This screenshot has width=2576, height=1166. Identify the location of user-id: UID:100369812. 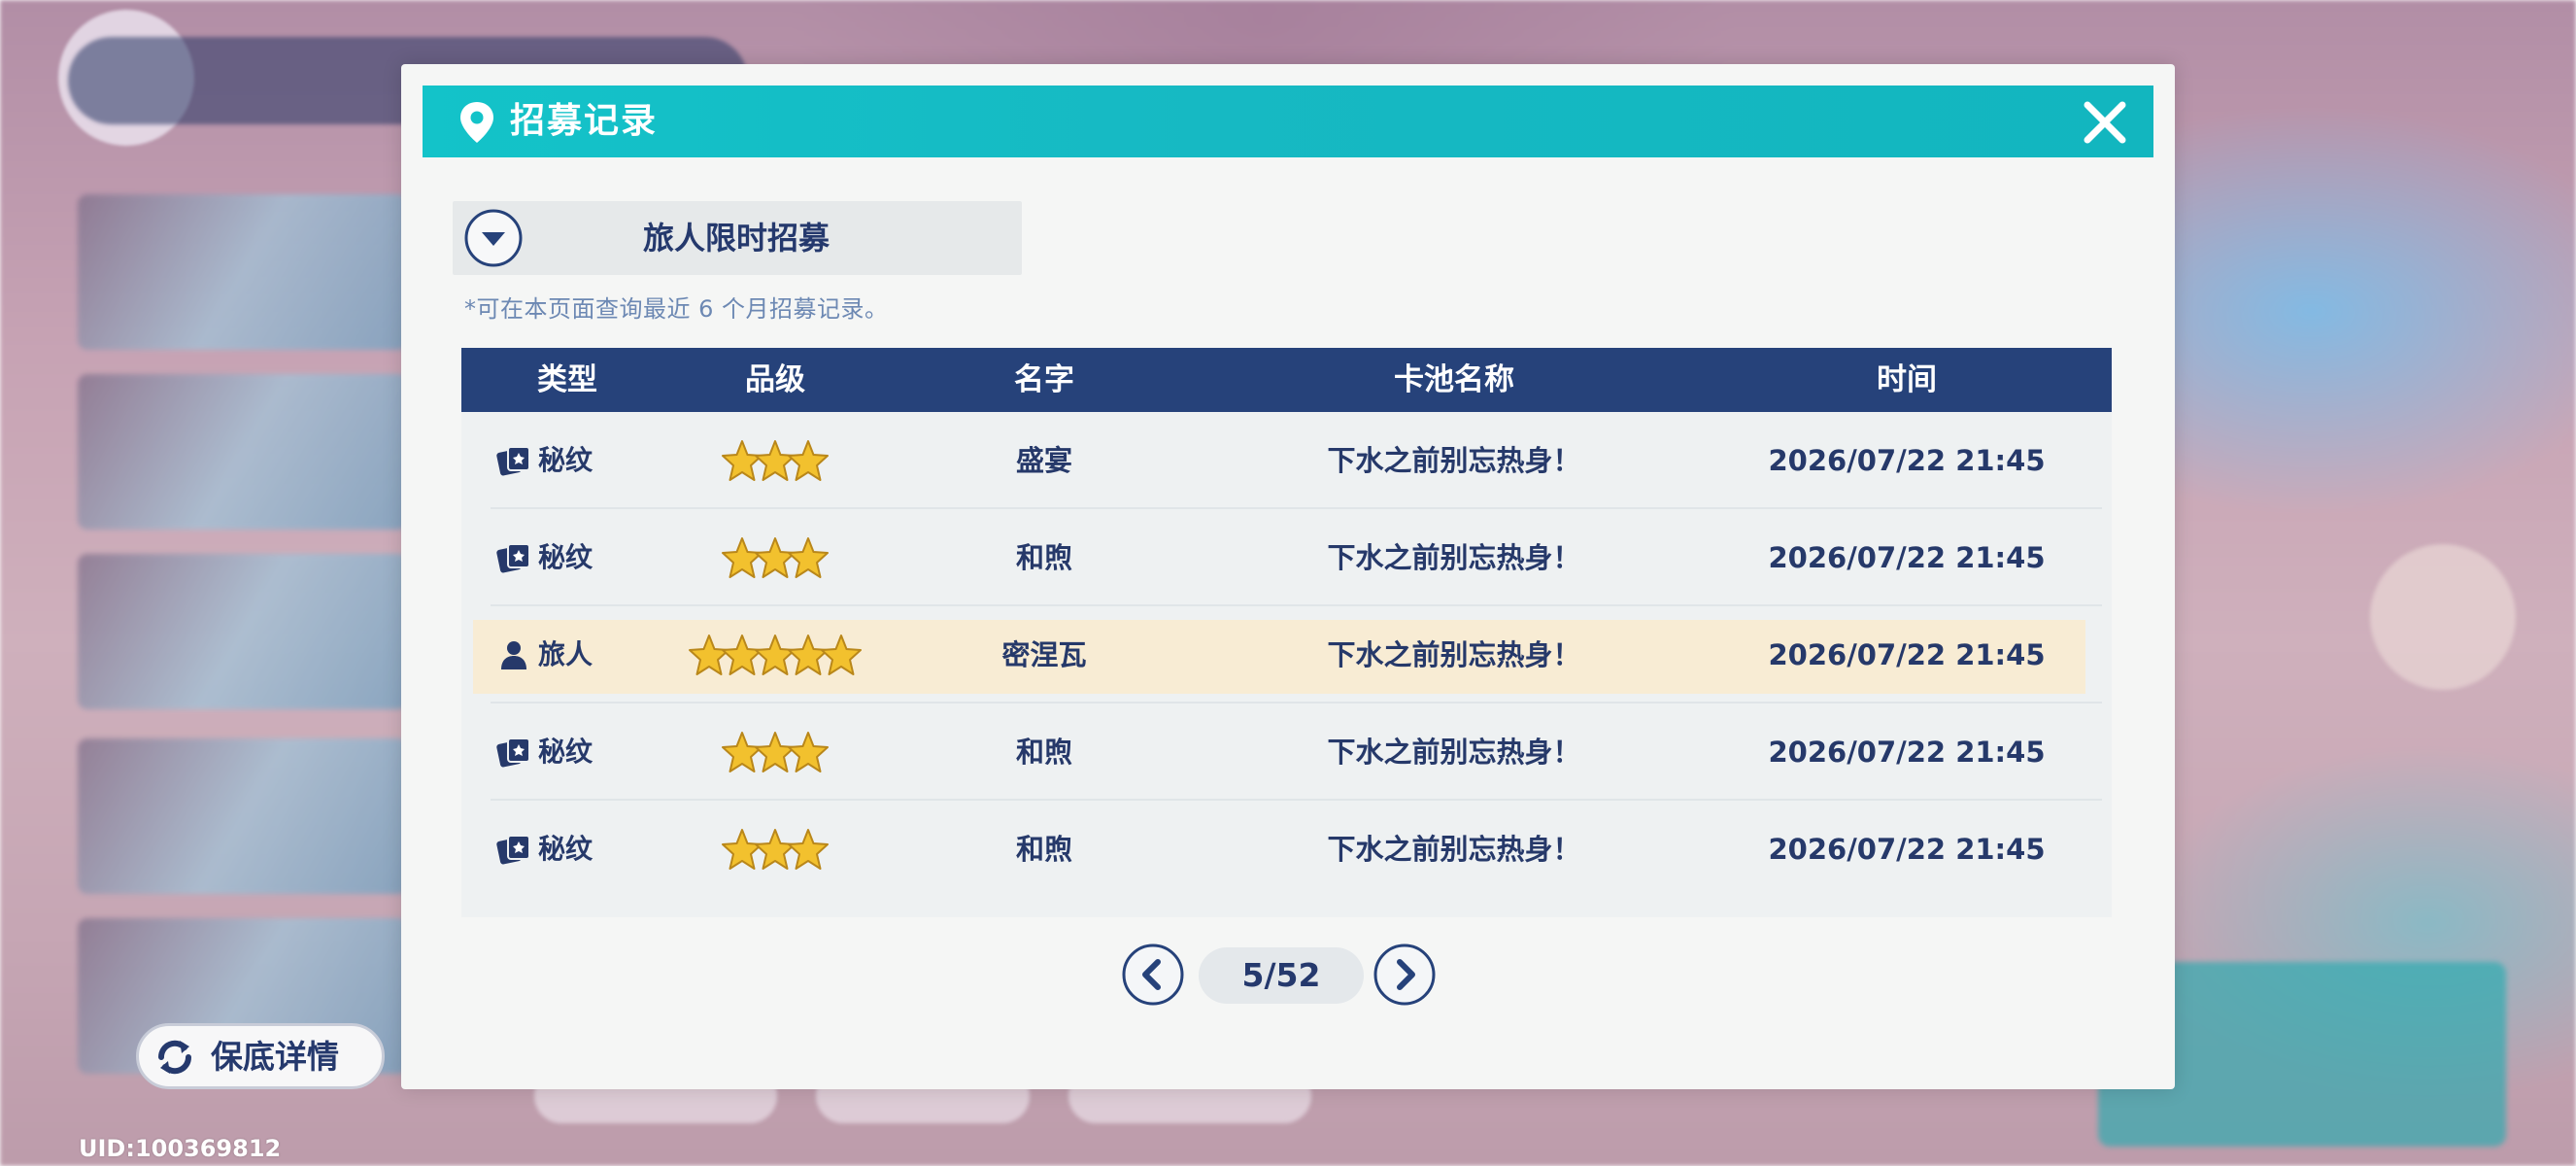
(180, 1148).